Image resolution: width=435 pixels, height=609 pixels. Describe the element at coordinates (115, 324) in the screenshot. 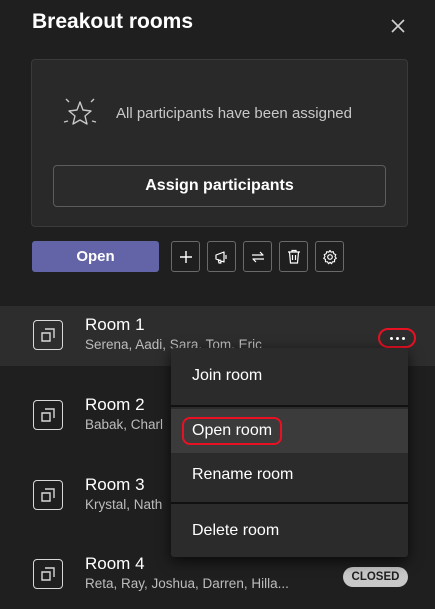

I see `room-name: Room 1` at that location.